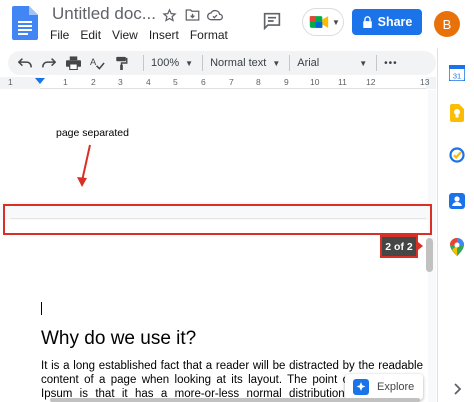 The height and width of the screenshot is (402, 474). I want to click on zoom-value: 100%, so click(165, 63).